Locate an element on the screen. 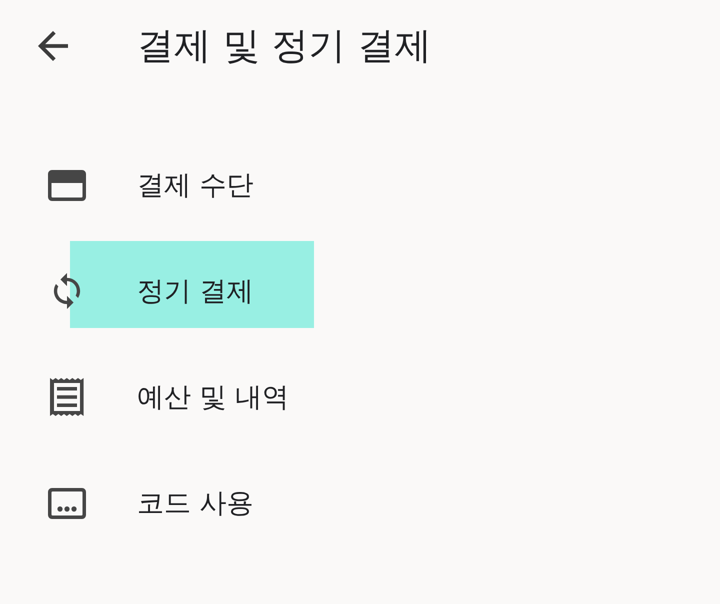 The width and height of the screenshot is (720, 604). menu-item: 예산 및 내역 is located at coordinates (157, 397).